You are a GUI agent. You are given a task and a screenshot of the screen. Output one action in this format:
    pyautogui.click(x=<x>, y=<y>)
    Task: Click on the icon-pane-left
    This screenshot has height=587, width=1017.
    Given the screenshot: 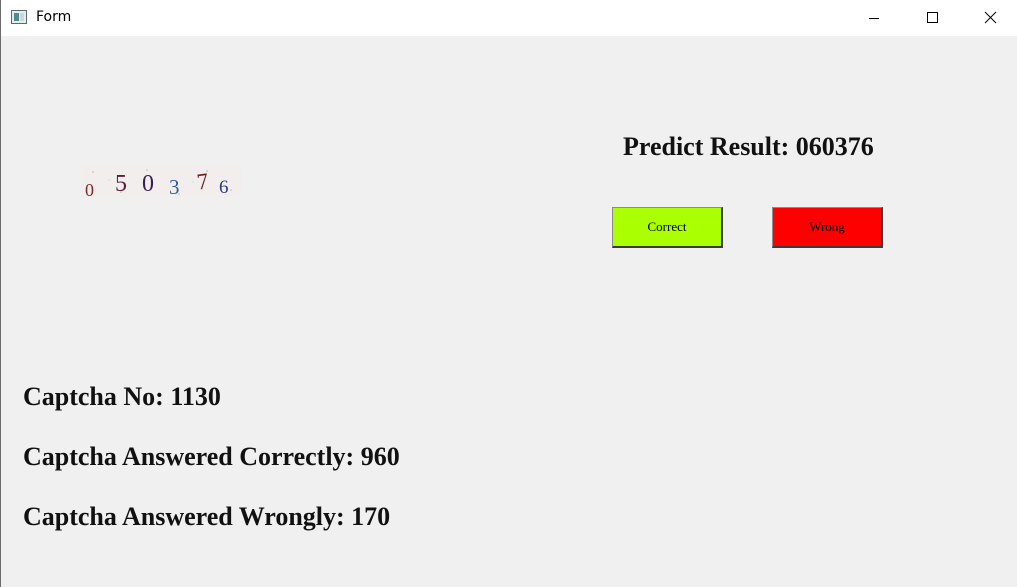 What is the action you would take?
    pyautogui.click(x=16, y=17)
    